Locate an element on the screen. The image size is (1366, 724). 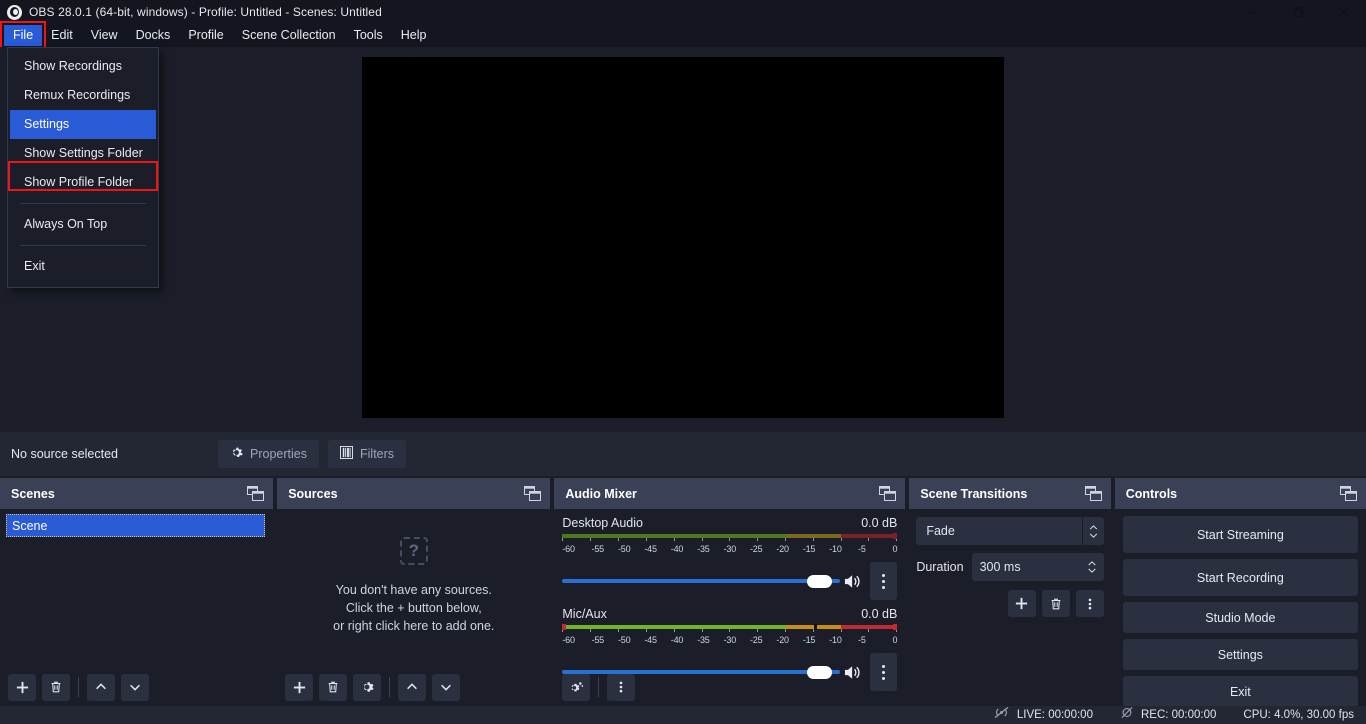
remove-transition-button is located at coordinates (1055, 603).